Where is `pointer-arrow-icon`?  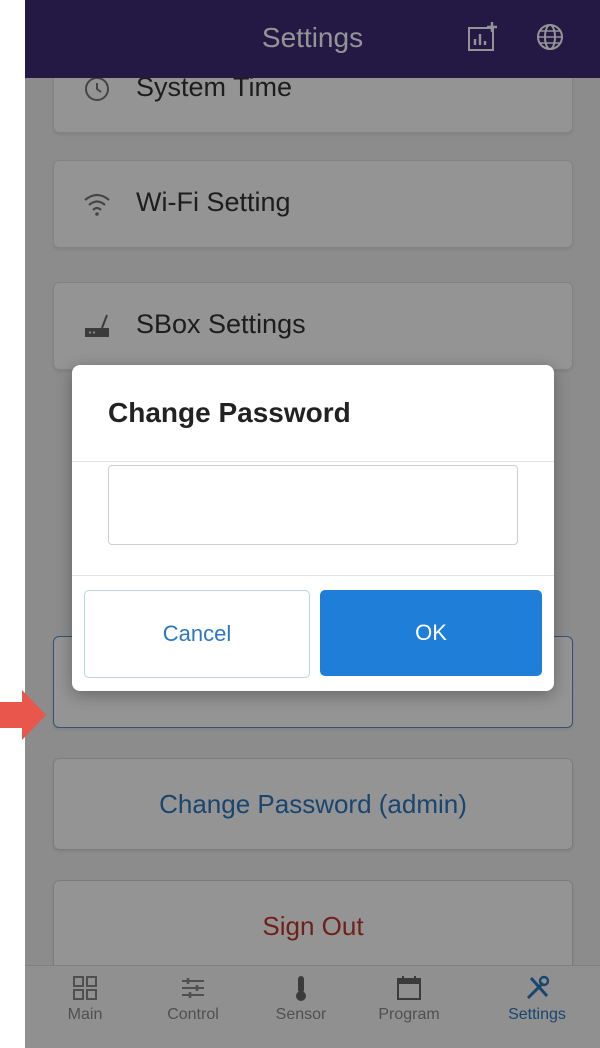
pointer-arrow-icon is located at coordinates (23, 715).